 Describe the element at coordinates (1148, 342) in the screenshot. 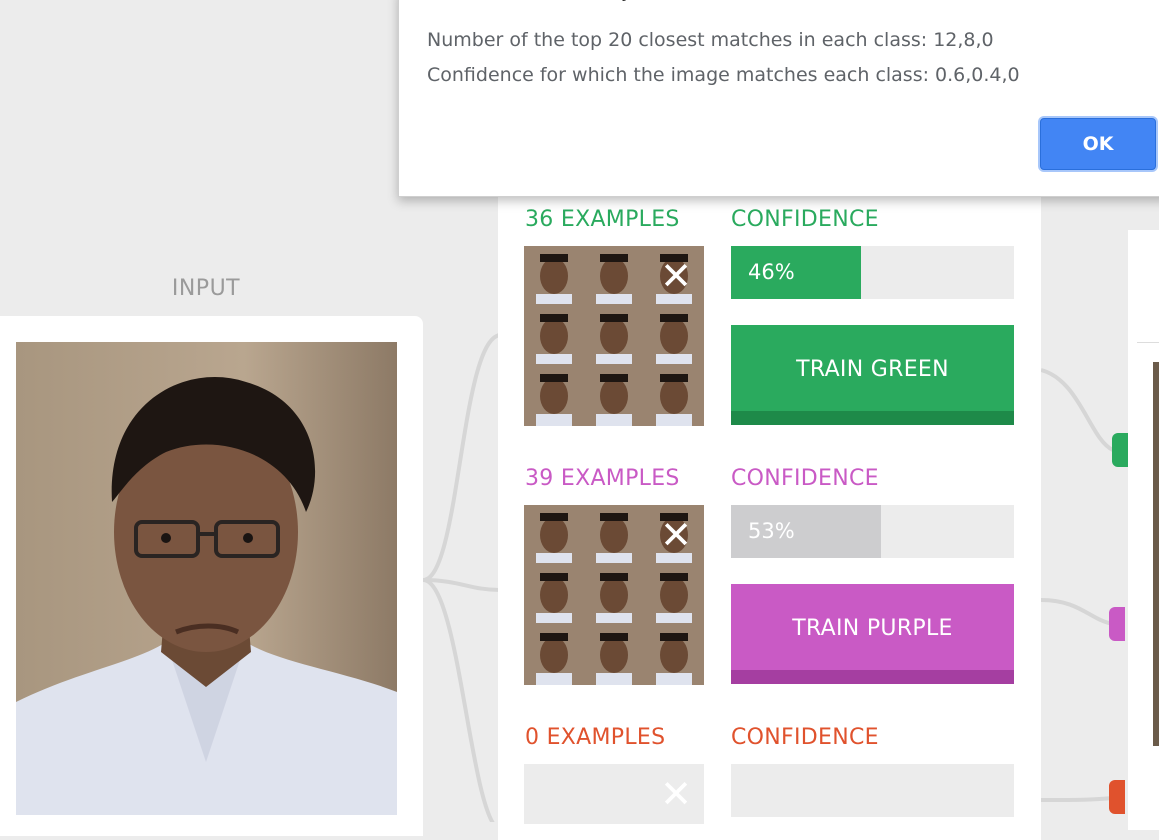

I see `output-divider` at that location.